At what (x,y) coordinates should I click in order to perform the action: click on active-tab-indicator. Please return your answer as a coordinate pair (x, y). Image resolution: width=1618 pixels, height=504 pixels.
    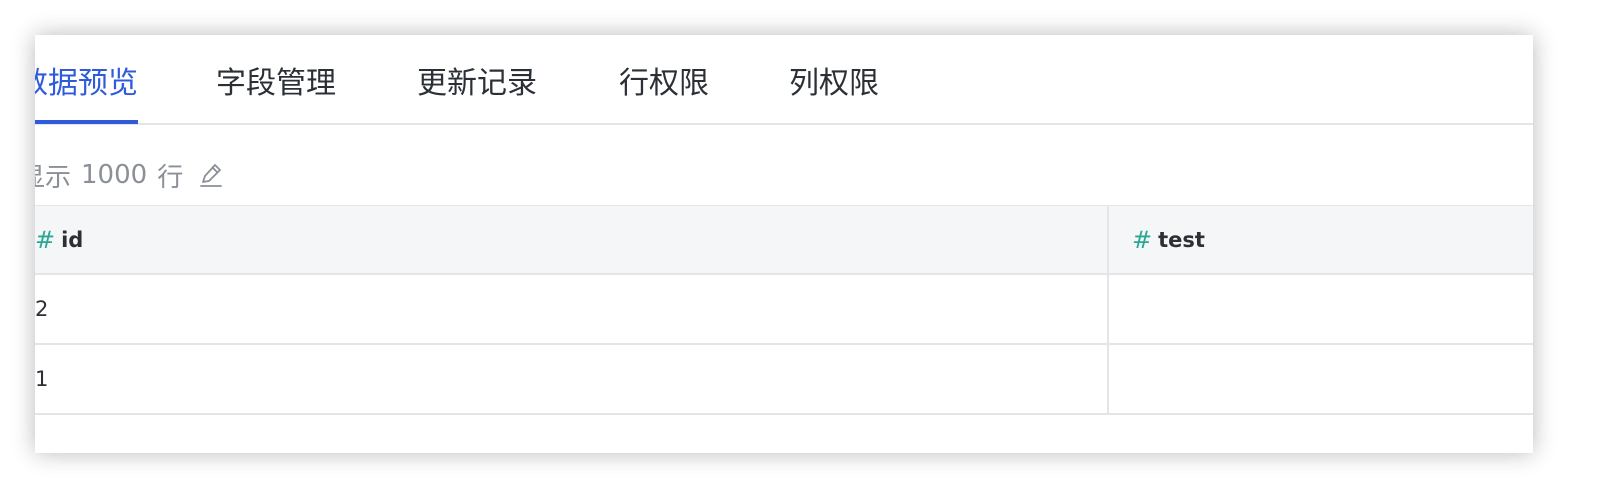
    Looking at the image, I should click on (86, 122).